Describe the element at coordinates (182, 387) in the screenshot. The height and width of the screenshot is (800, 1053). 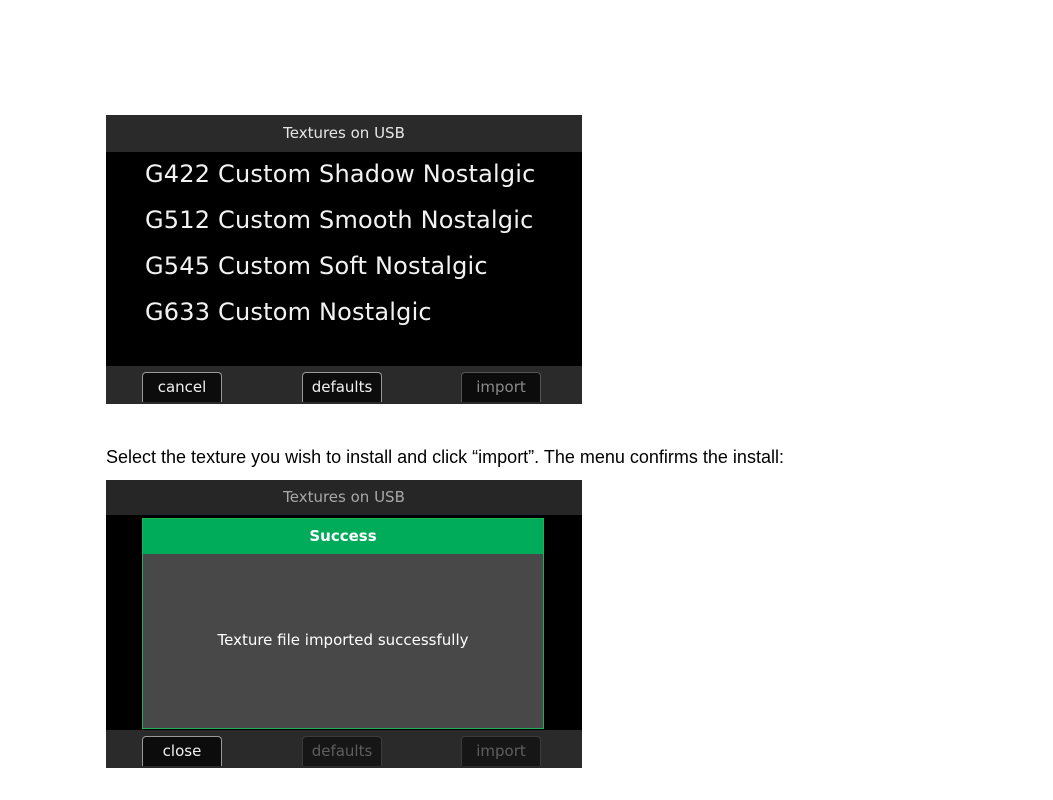
I see `cancel-button: cancel` at that location.